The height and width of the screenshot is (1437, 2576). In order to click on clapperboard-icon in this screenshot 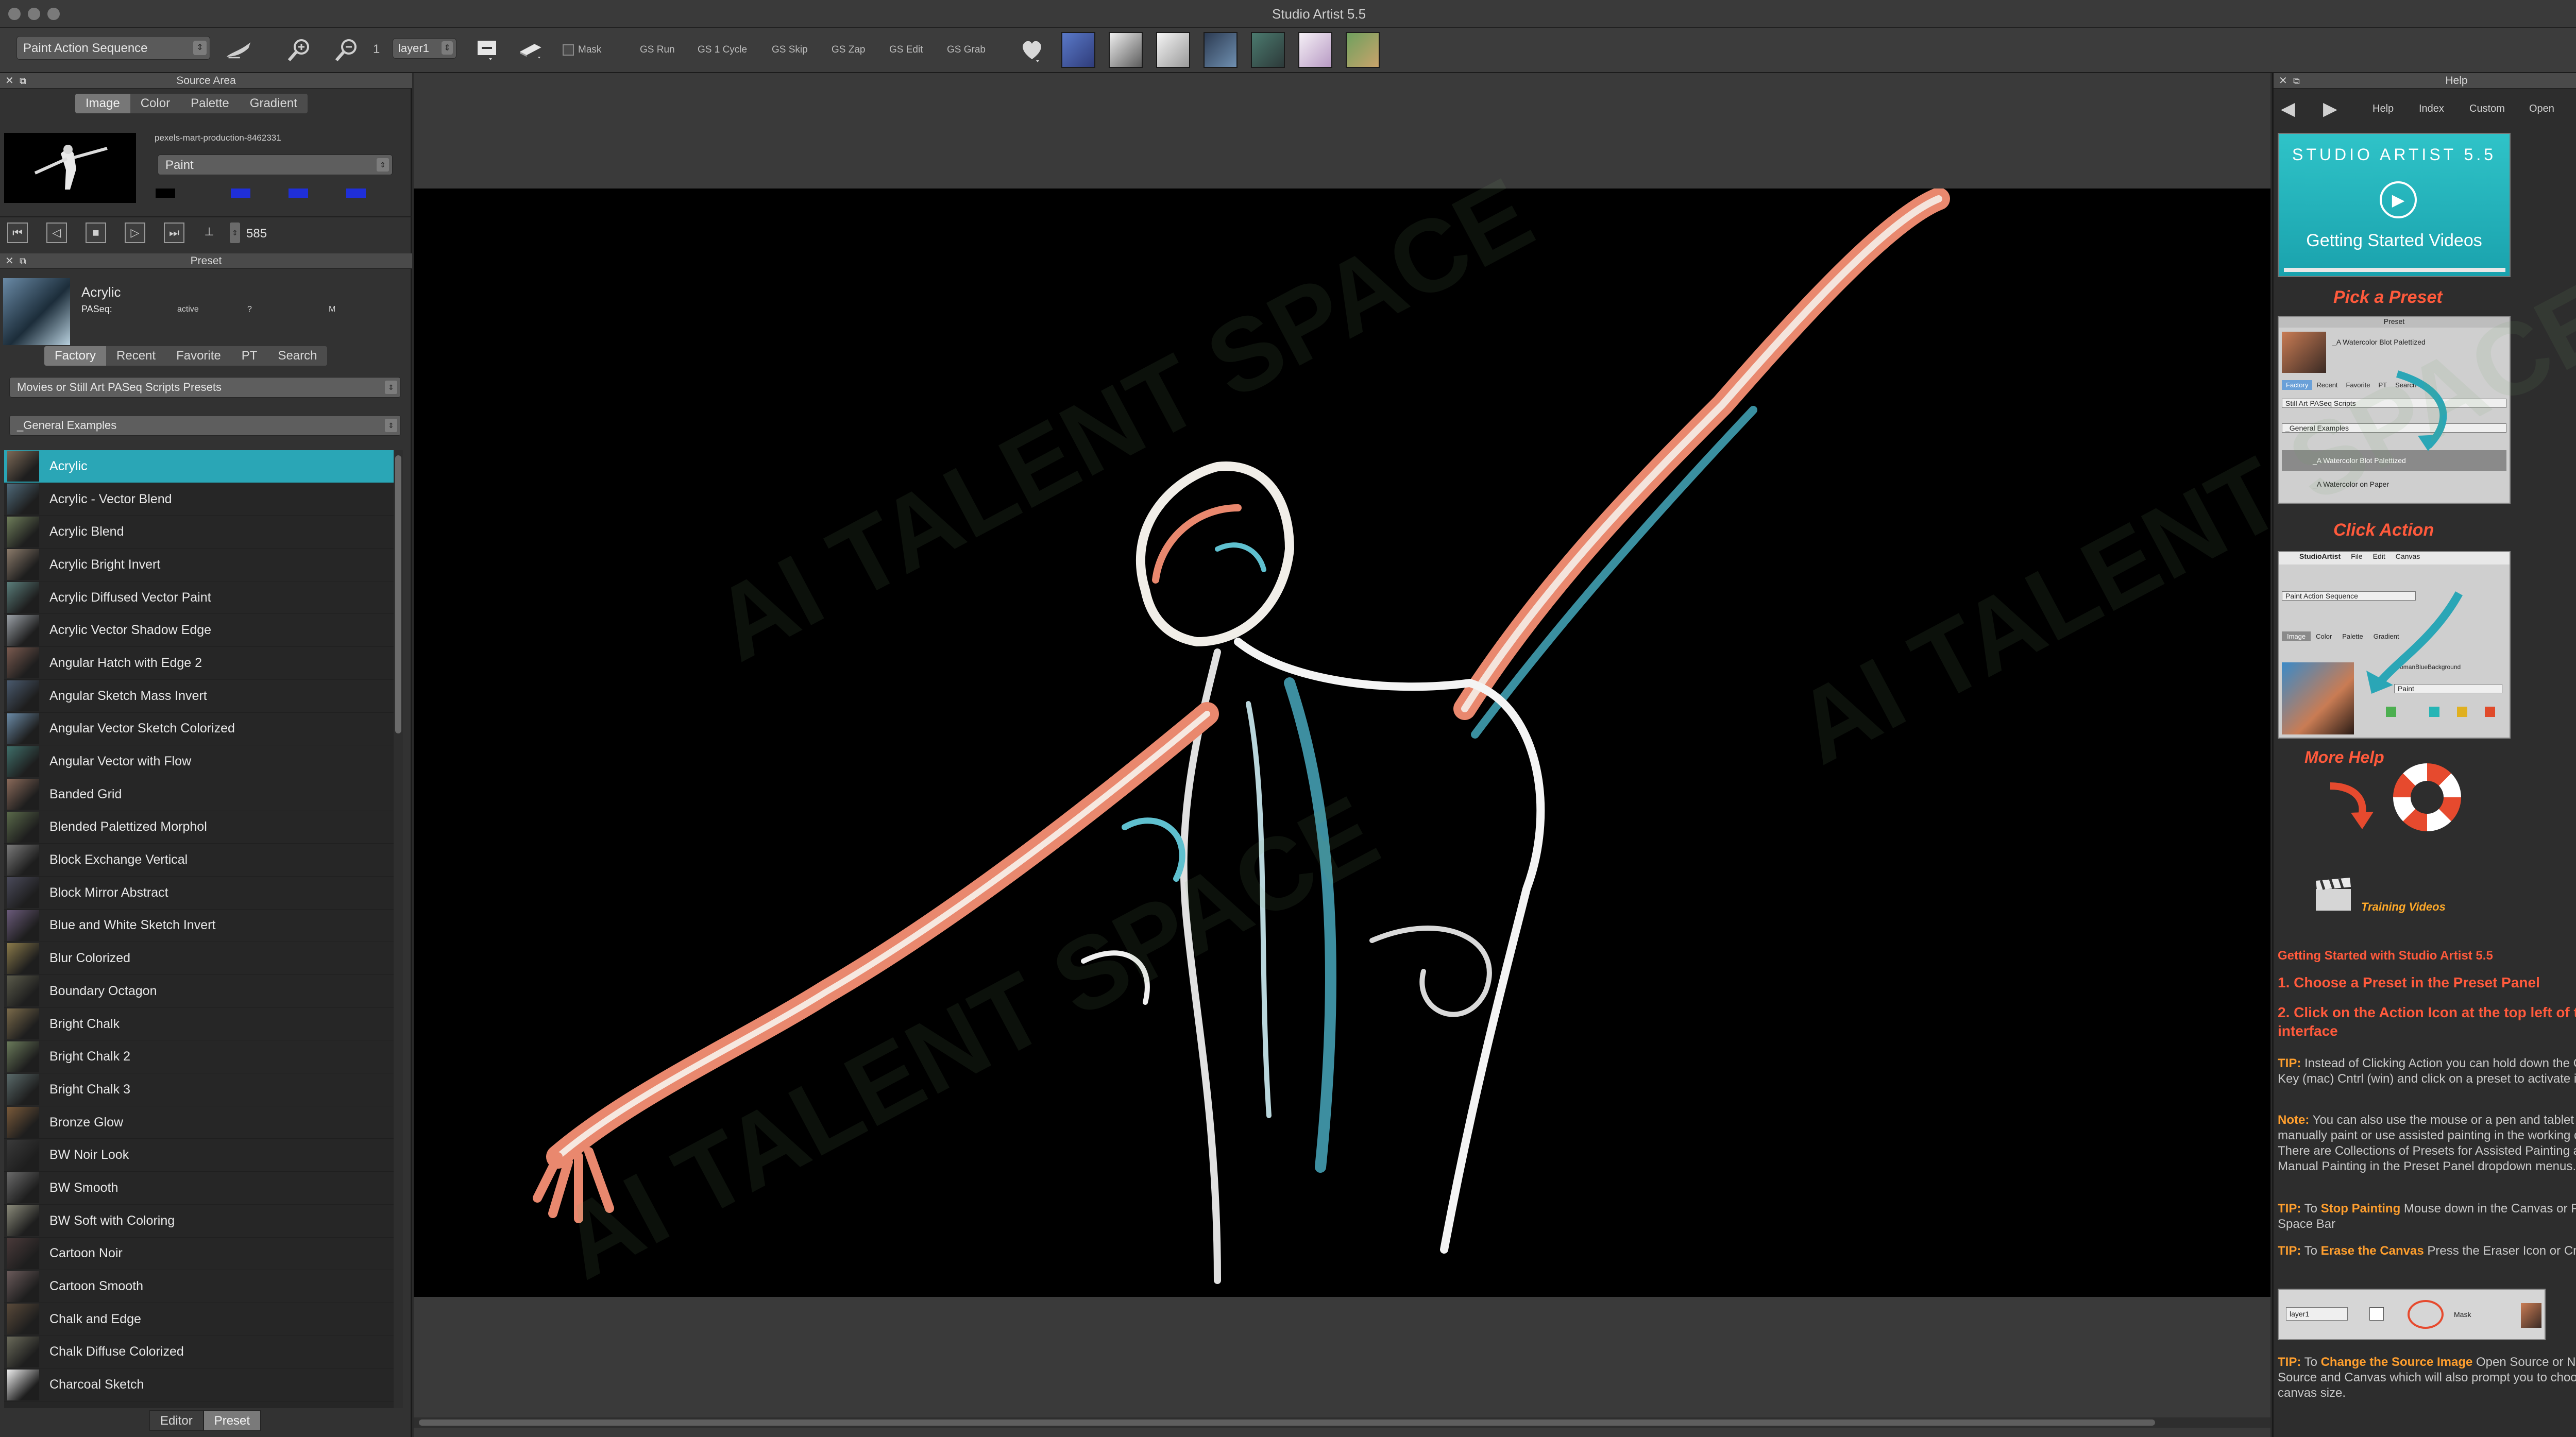, I will do `click(2333, 895)`.